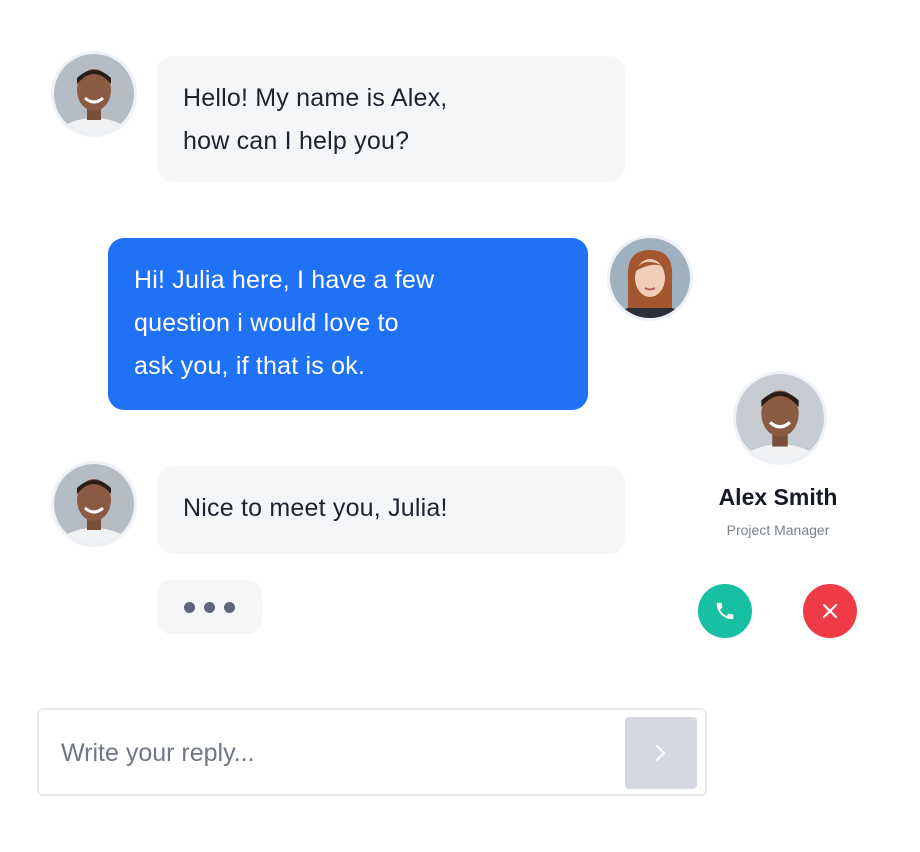 This screenshot has height=852, width=920. What do you see at coordinates (778, 497) in the screenshot?
I see `contact-name: Alex Smith` at bounding box center [778, 497].